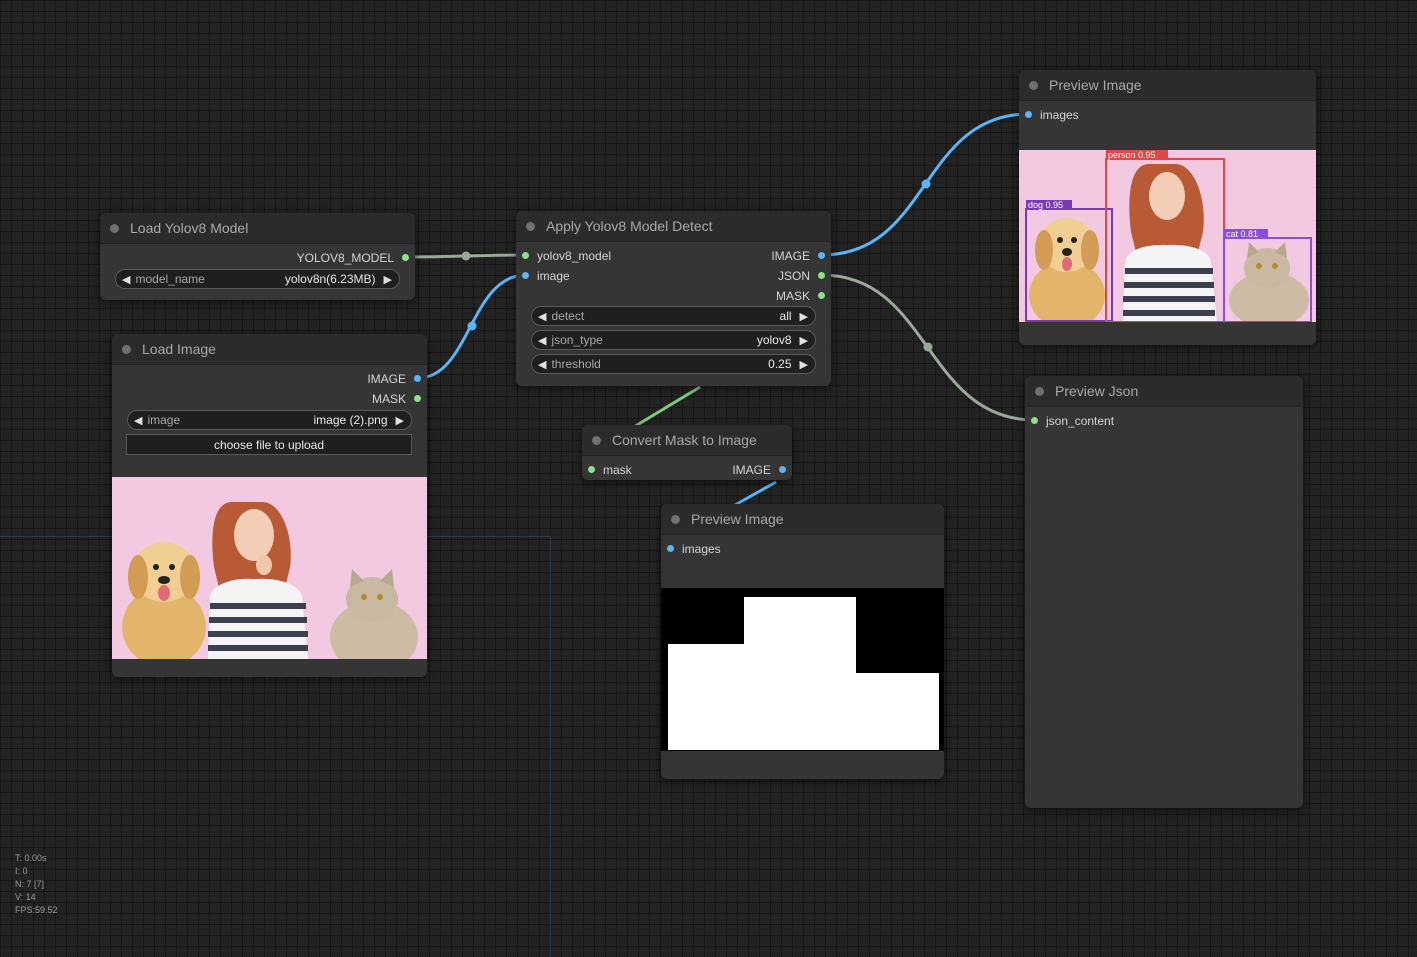 The height and width of the screenshot is (957, 1417). I want to click on render-stats: T: 0.00s I: 0 N: 7 [7] V: 14 FPS:59.52, so click(36, 884).